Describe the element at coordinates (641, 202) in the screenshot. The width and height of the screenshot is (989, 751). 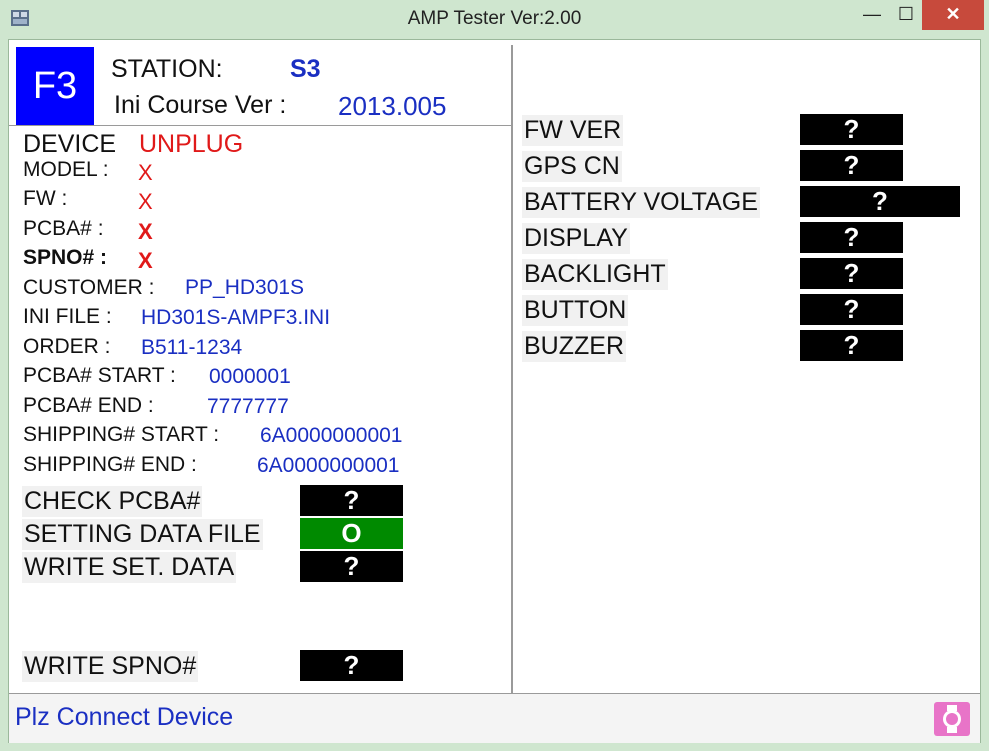
I see `battery-voltage-label: BATTERY VOLTAGE` at that location.